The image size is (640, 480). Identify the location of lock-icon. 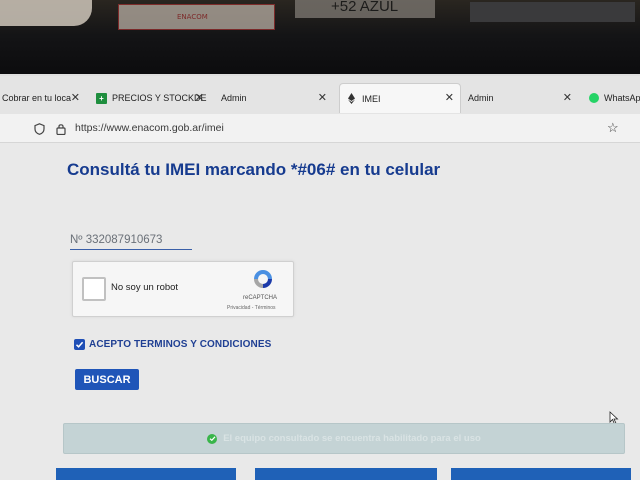
(61, 131).